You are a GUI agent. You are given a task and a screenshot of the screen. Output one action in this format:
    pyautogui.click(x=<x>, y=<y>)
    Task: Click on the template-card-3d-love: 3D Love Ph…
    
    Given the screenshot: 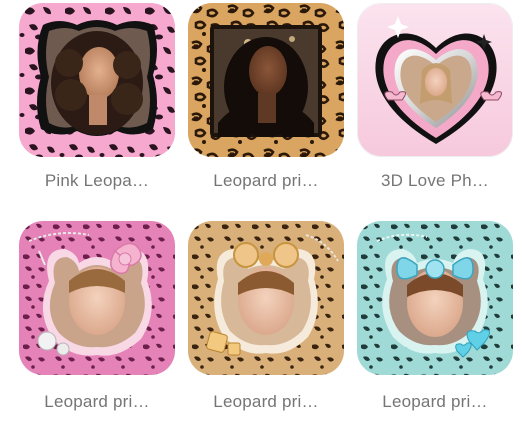 What is the action you would take?
    pyautogui.click(x=435, y=103)
    